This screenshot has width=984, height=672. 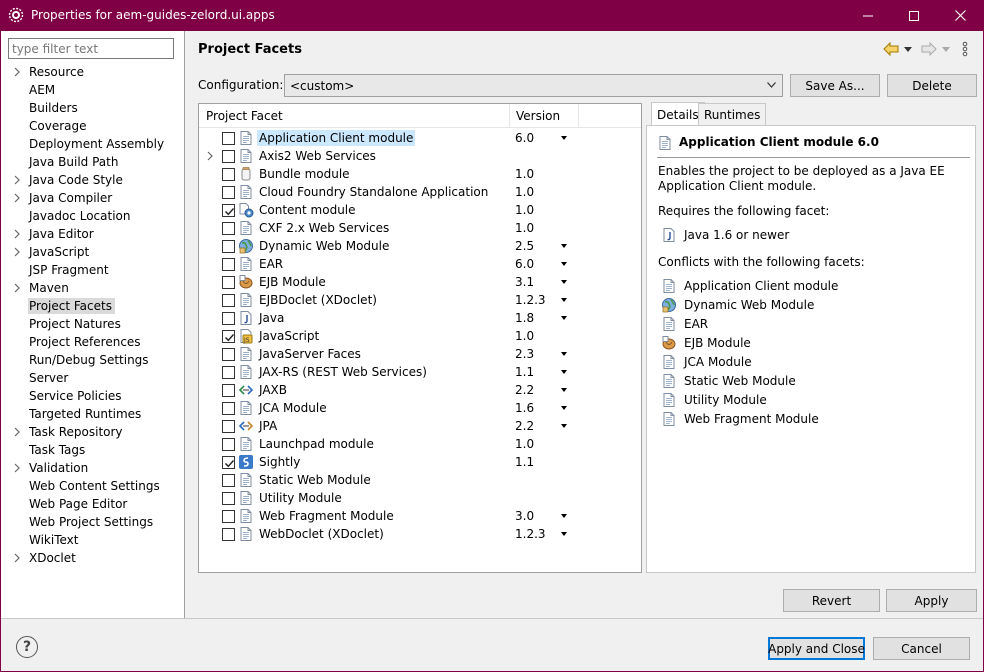 I want to click on view-menu-button, so click(x=965, y=49).